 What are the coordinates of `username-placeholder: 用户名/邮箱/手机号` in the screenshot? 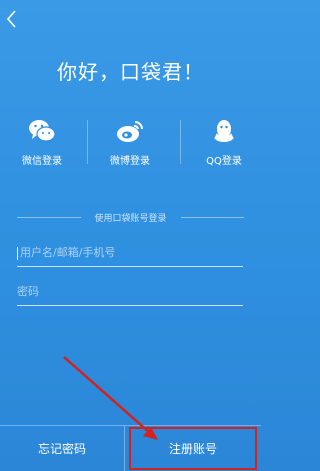 It's located at (68, 252).